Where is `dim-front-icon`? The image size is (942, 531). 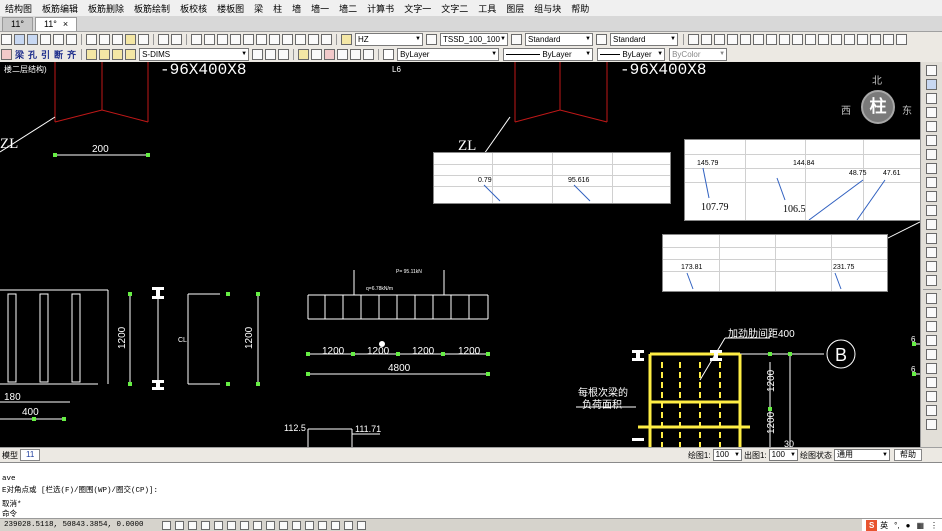
dim-front-icon is located at coordinates (931, 354).